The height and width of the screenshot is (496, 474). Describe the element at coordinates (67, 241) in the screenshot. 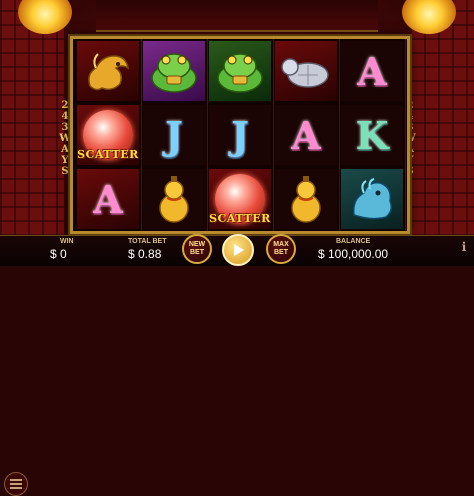

I see `win-label: WIN` at that location.